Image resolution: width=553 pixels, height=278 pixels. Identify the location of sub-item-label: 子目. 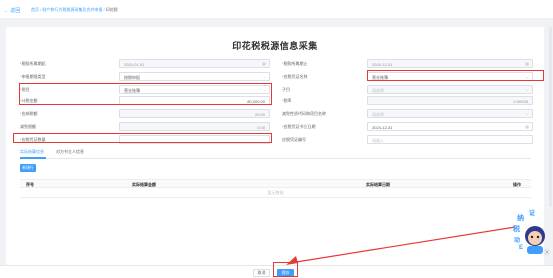
(286, 89).